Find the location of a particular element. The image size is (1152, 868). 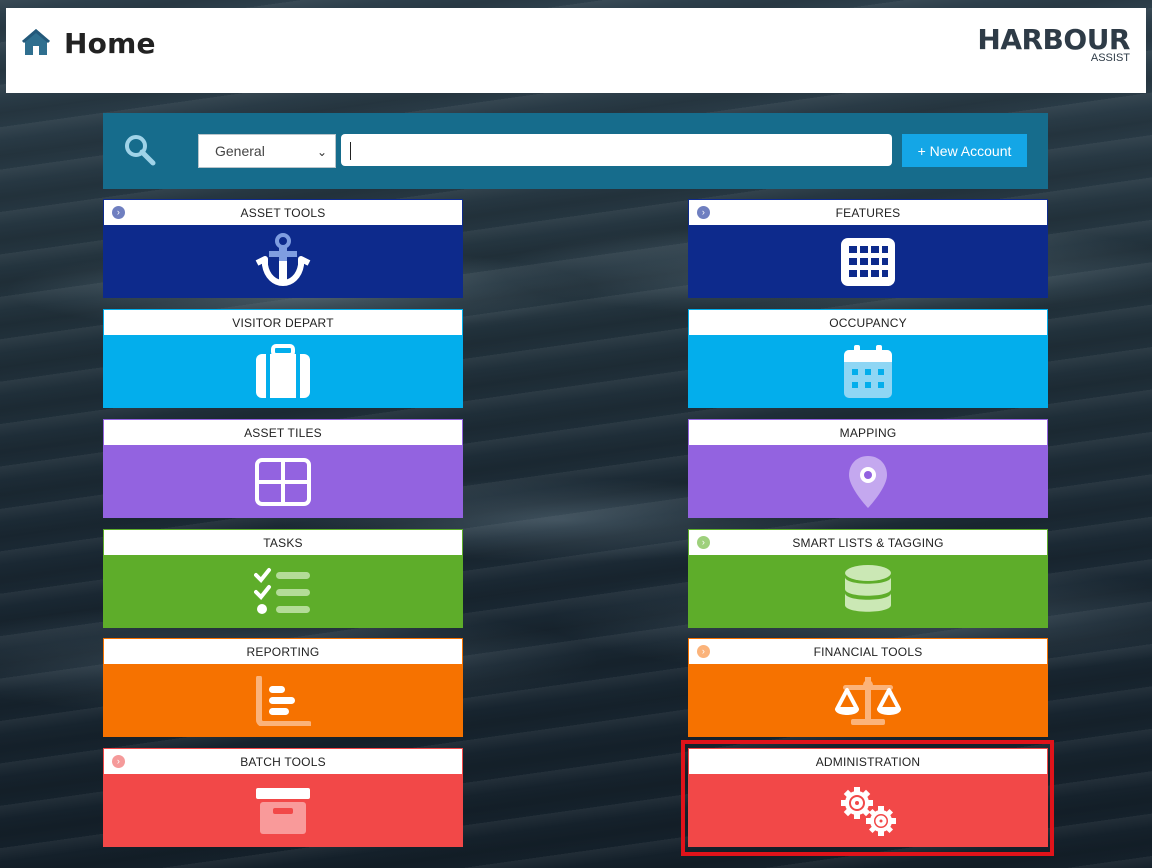

tile-label: TASKS is located at coordinates (283, 543).